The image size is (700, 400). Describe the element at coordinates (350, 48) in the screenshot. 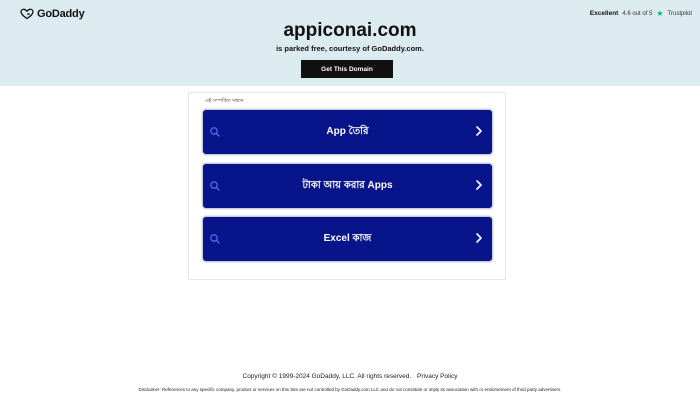

I see `parked-tagline: is parked free, courtesy of GoDaddy.com.` at that location.